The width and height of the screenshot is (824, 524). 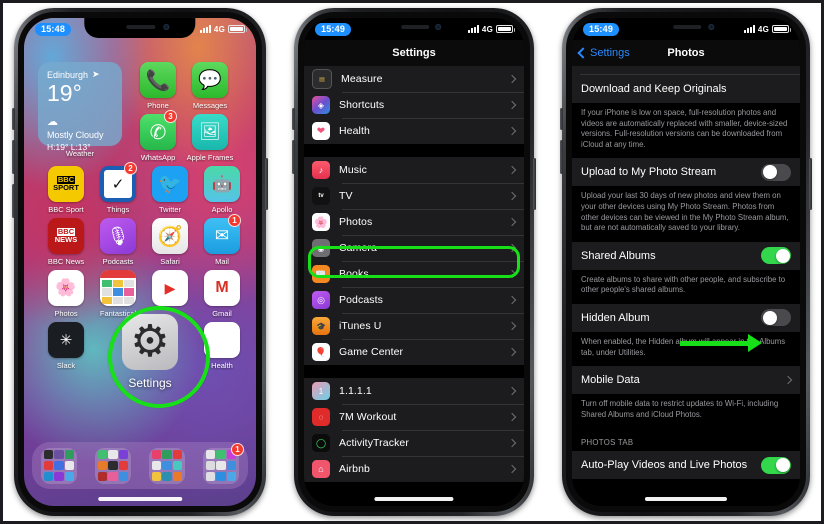 What do you see at coordinates (13, 157) in the screenshot?
I see `volume-down-button` at bounding box center [13, 157].